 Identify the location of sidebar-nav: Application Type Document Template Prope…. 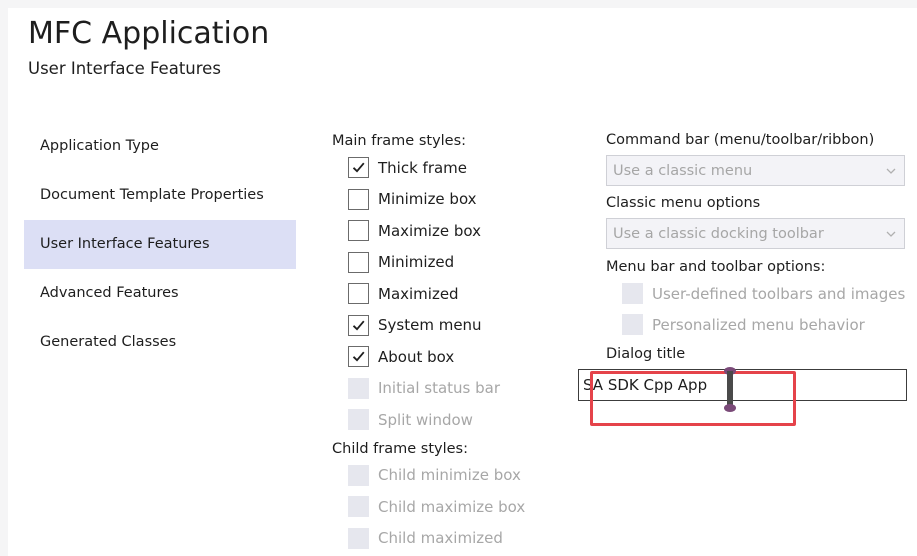
(160, 244).